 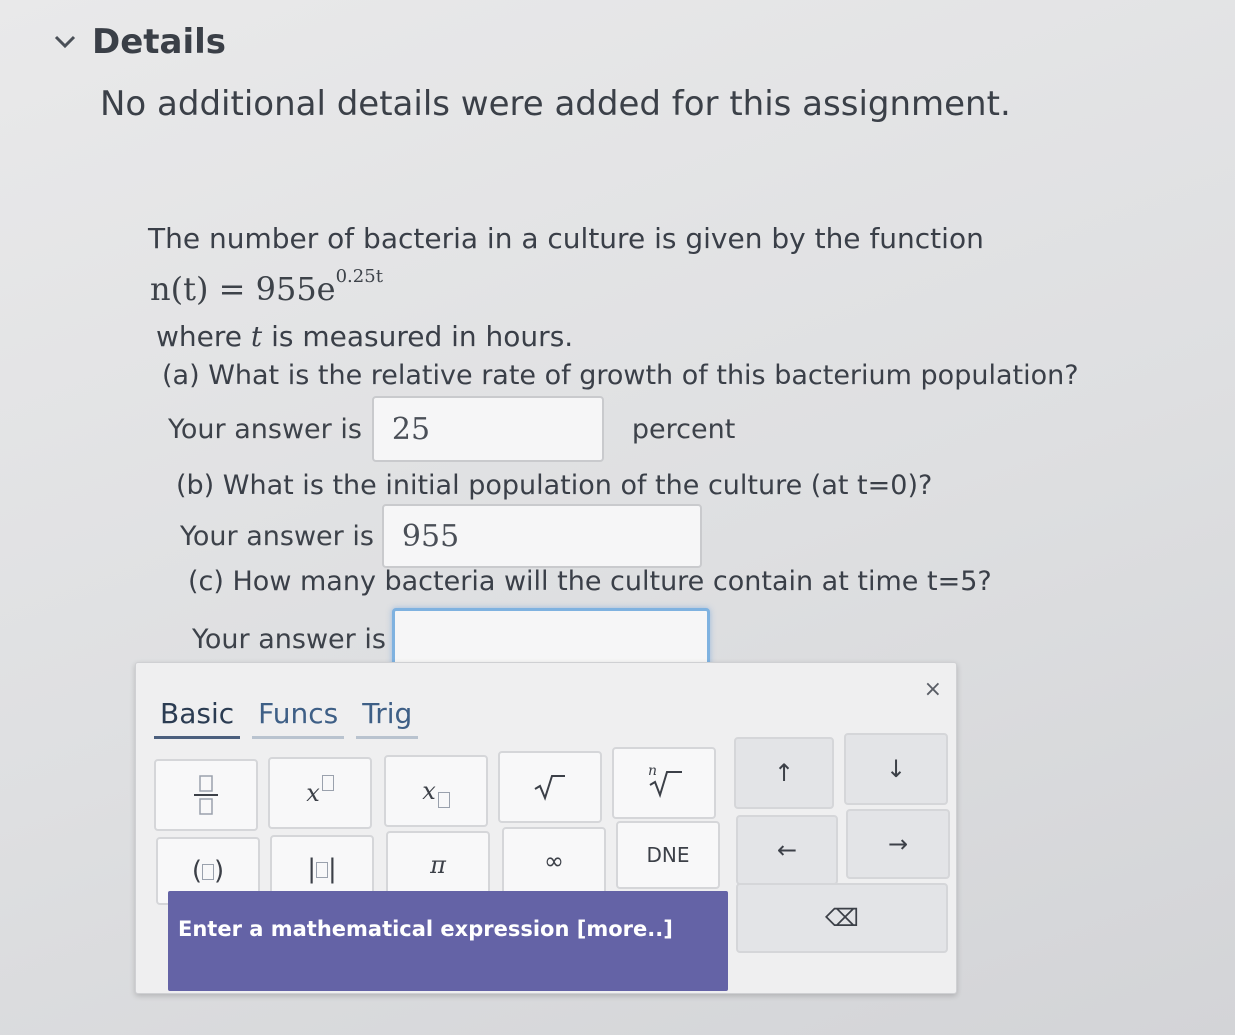 What do you see at coordinates (159, 42) in the screenshot?
I see `details-title: Details` at bounding box center [159, 42].